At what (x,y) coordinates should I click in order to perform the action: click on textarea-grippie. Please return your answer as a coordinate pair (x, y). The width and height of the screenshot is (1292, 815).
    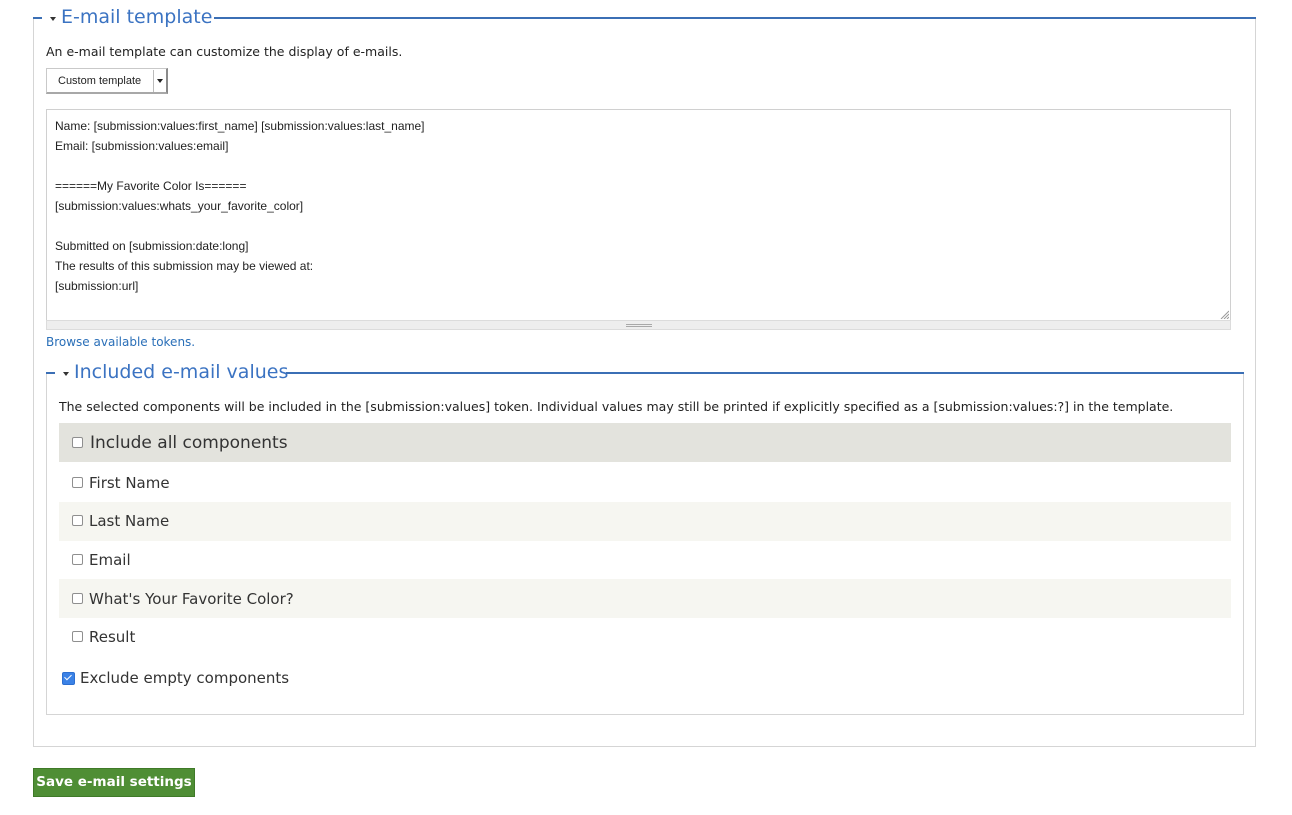
    Looking at the image, I should click on (638, 325).